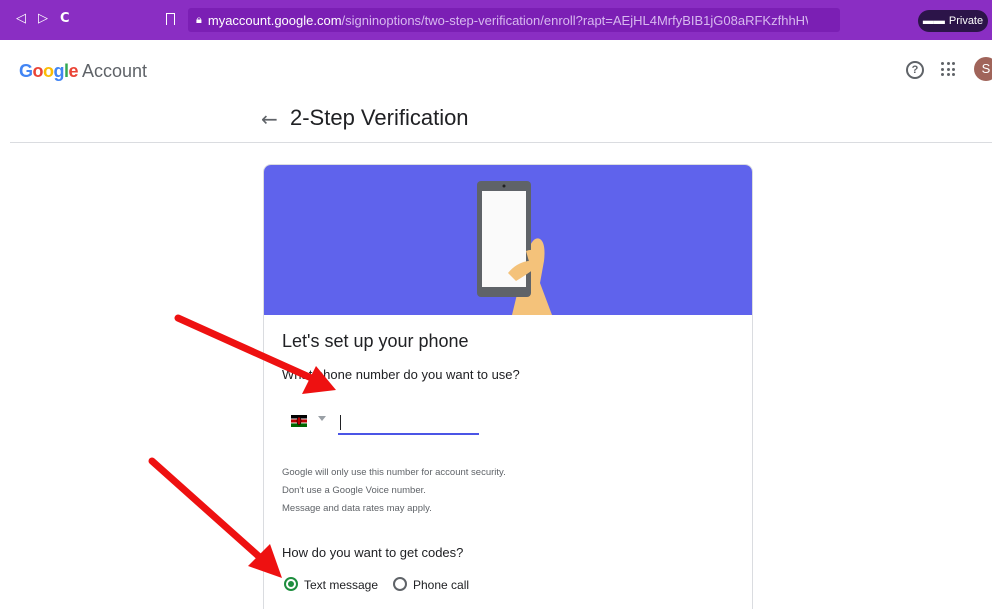 This screenshot has width=992, height=609. I want to click on help-icon: ?, so click(915, 70).